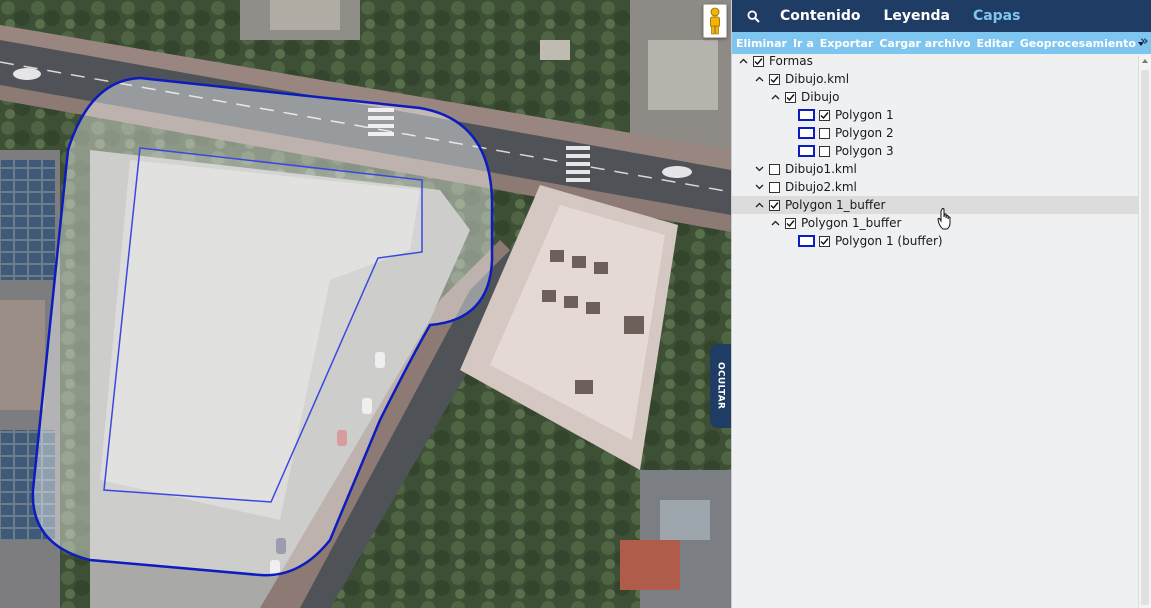  What do you see at coordinates (916, 16) in the screenshot?
I see `tab-leyenda: Leyenda` at bounding box center [916, 16].